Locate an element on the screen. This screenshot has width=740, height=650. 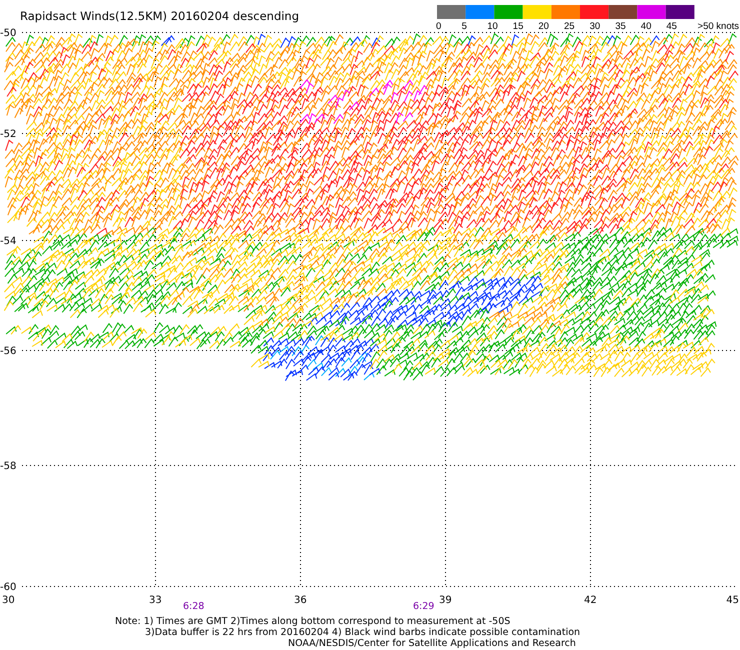
legend-label: >50 knots is located at coordinates (718, 26).